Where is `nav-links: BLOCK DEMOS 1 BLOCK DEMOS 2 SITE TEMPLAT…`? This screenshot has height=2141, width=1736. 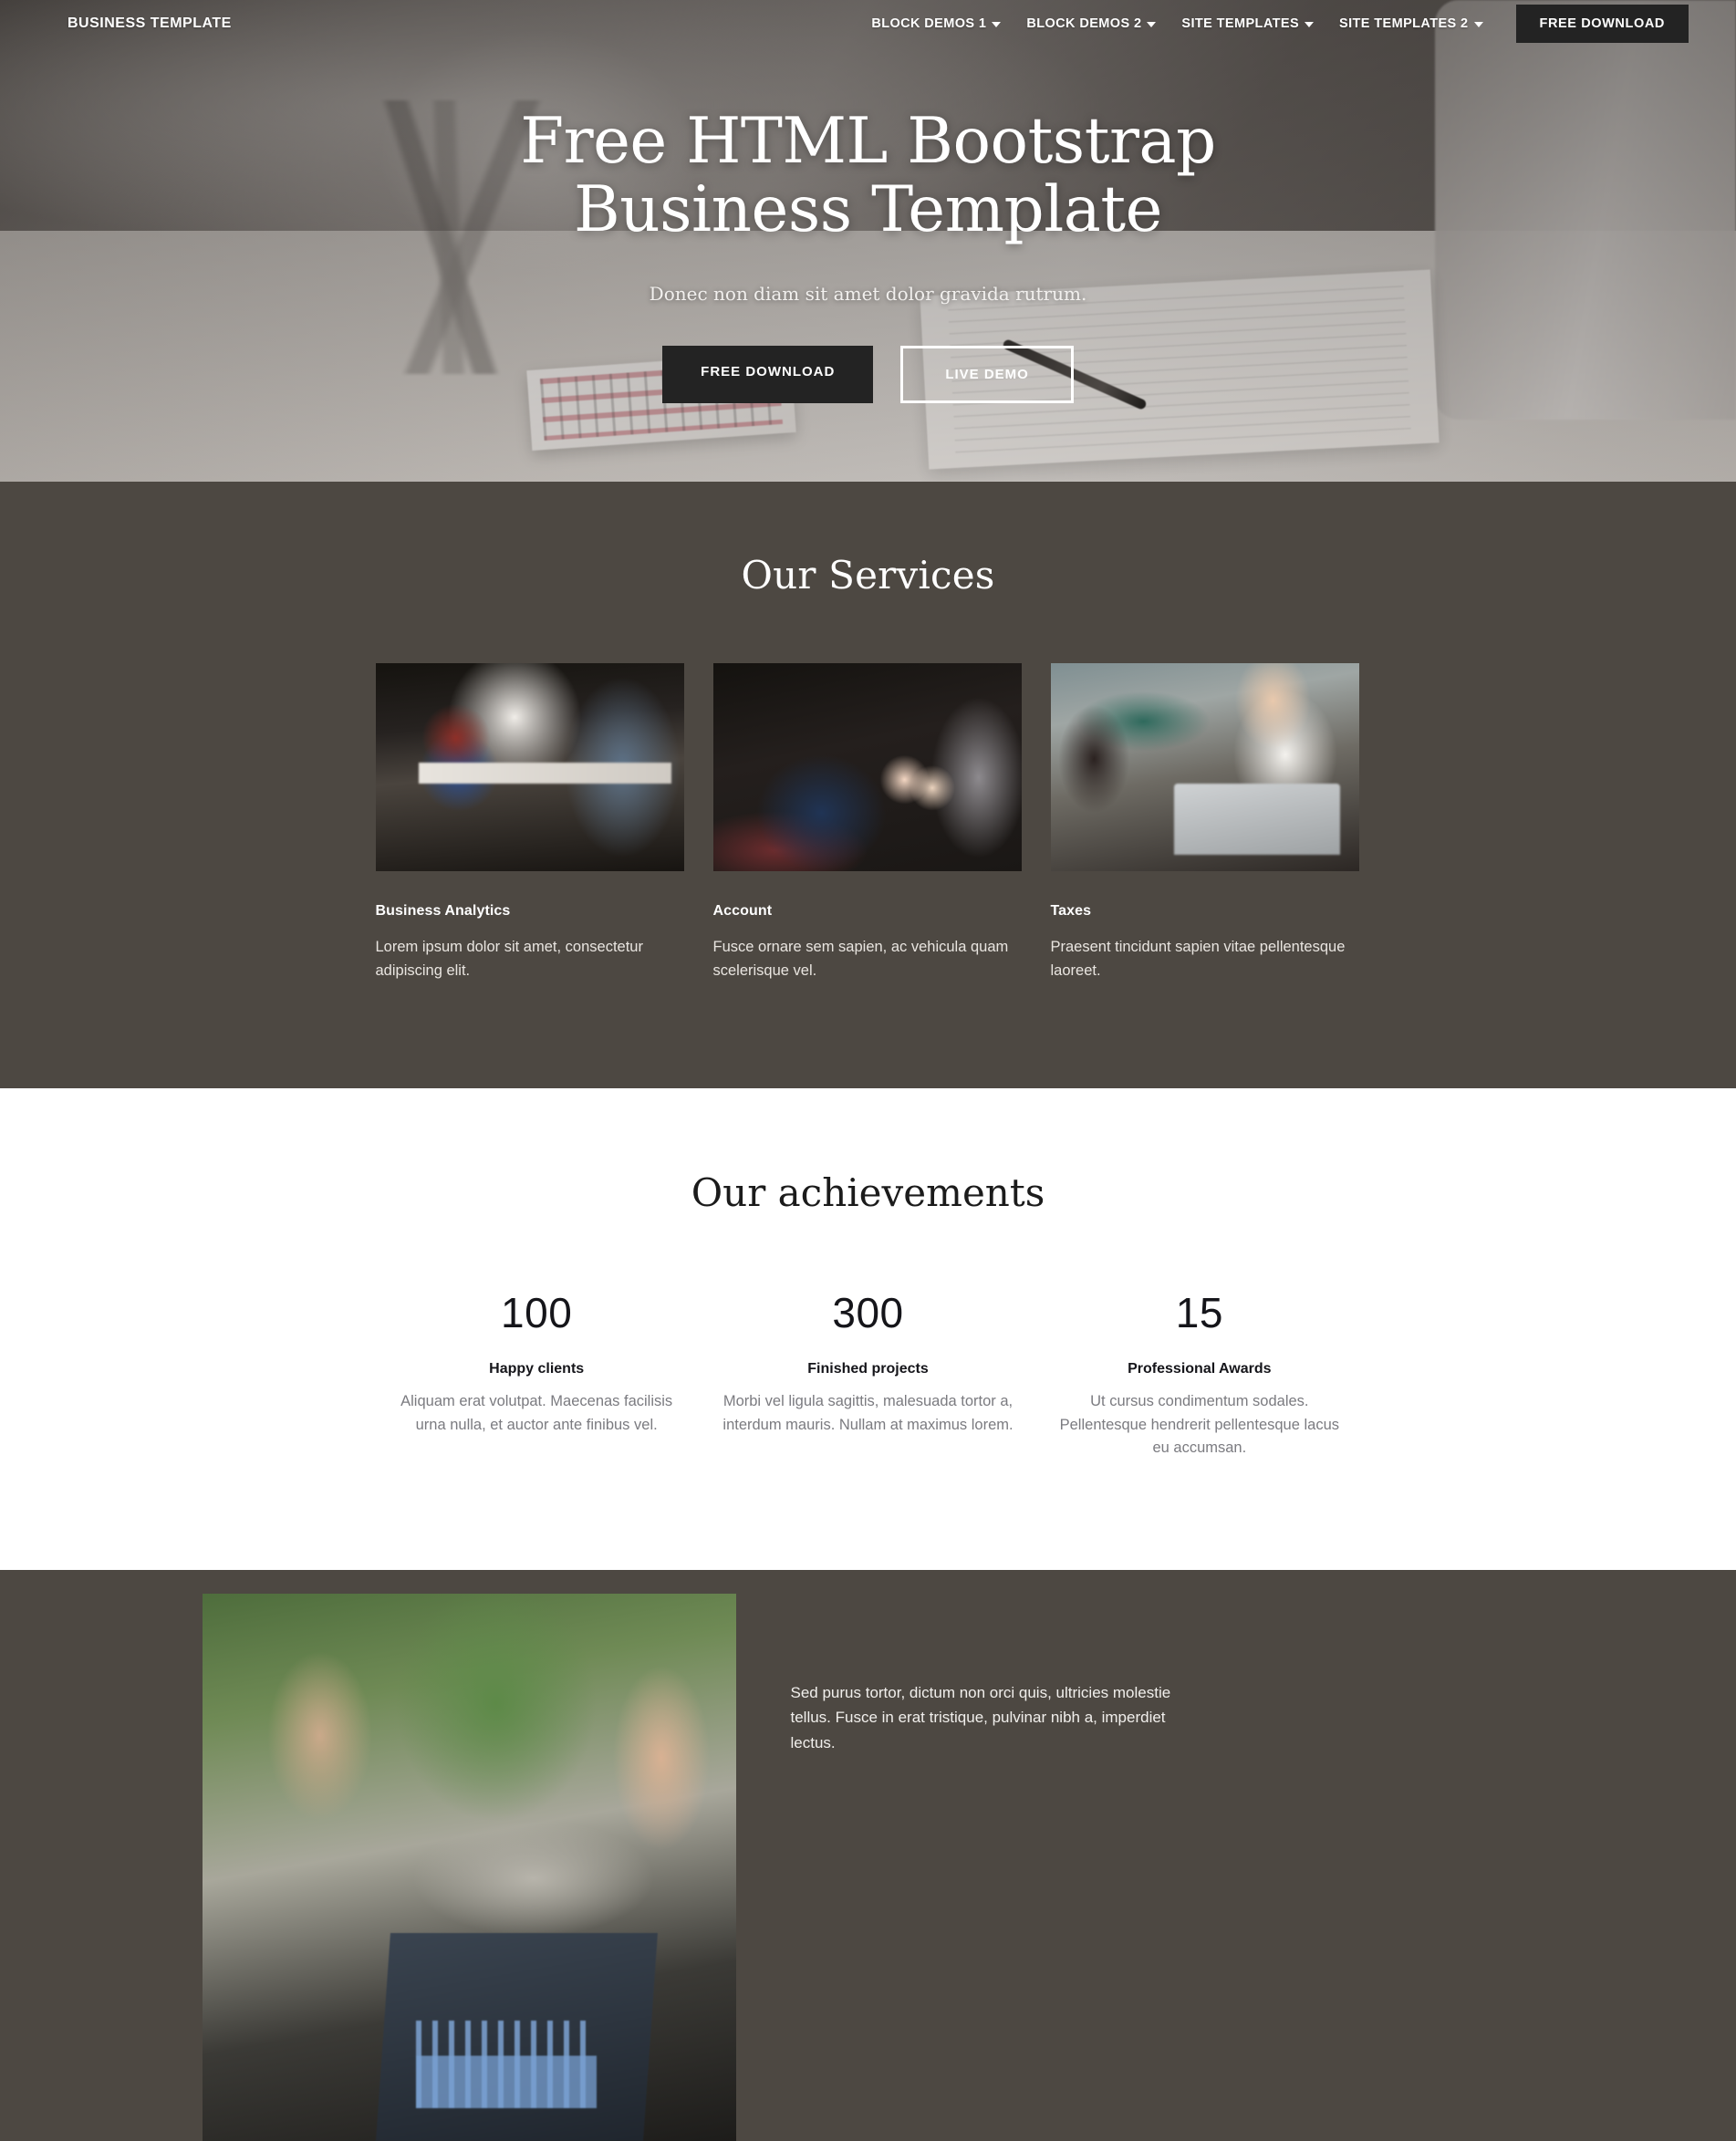
nav-links: BLOCK DEMOS 1 BLOCK DEMOS 2 SITE TEMPLAT… is located at coordinates (1273, 24).